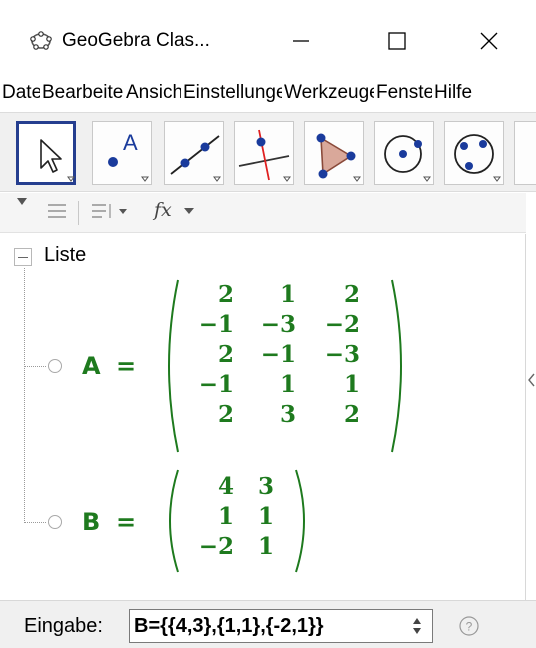 This screenshot has height=648, width=536. Describe the element at coordinates (55, 522) in the screenshot. I see `visibility-toggle-b` at that location.